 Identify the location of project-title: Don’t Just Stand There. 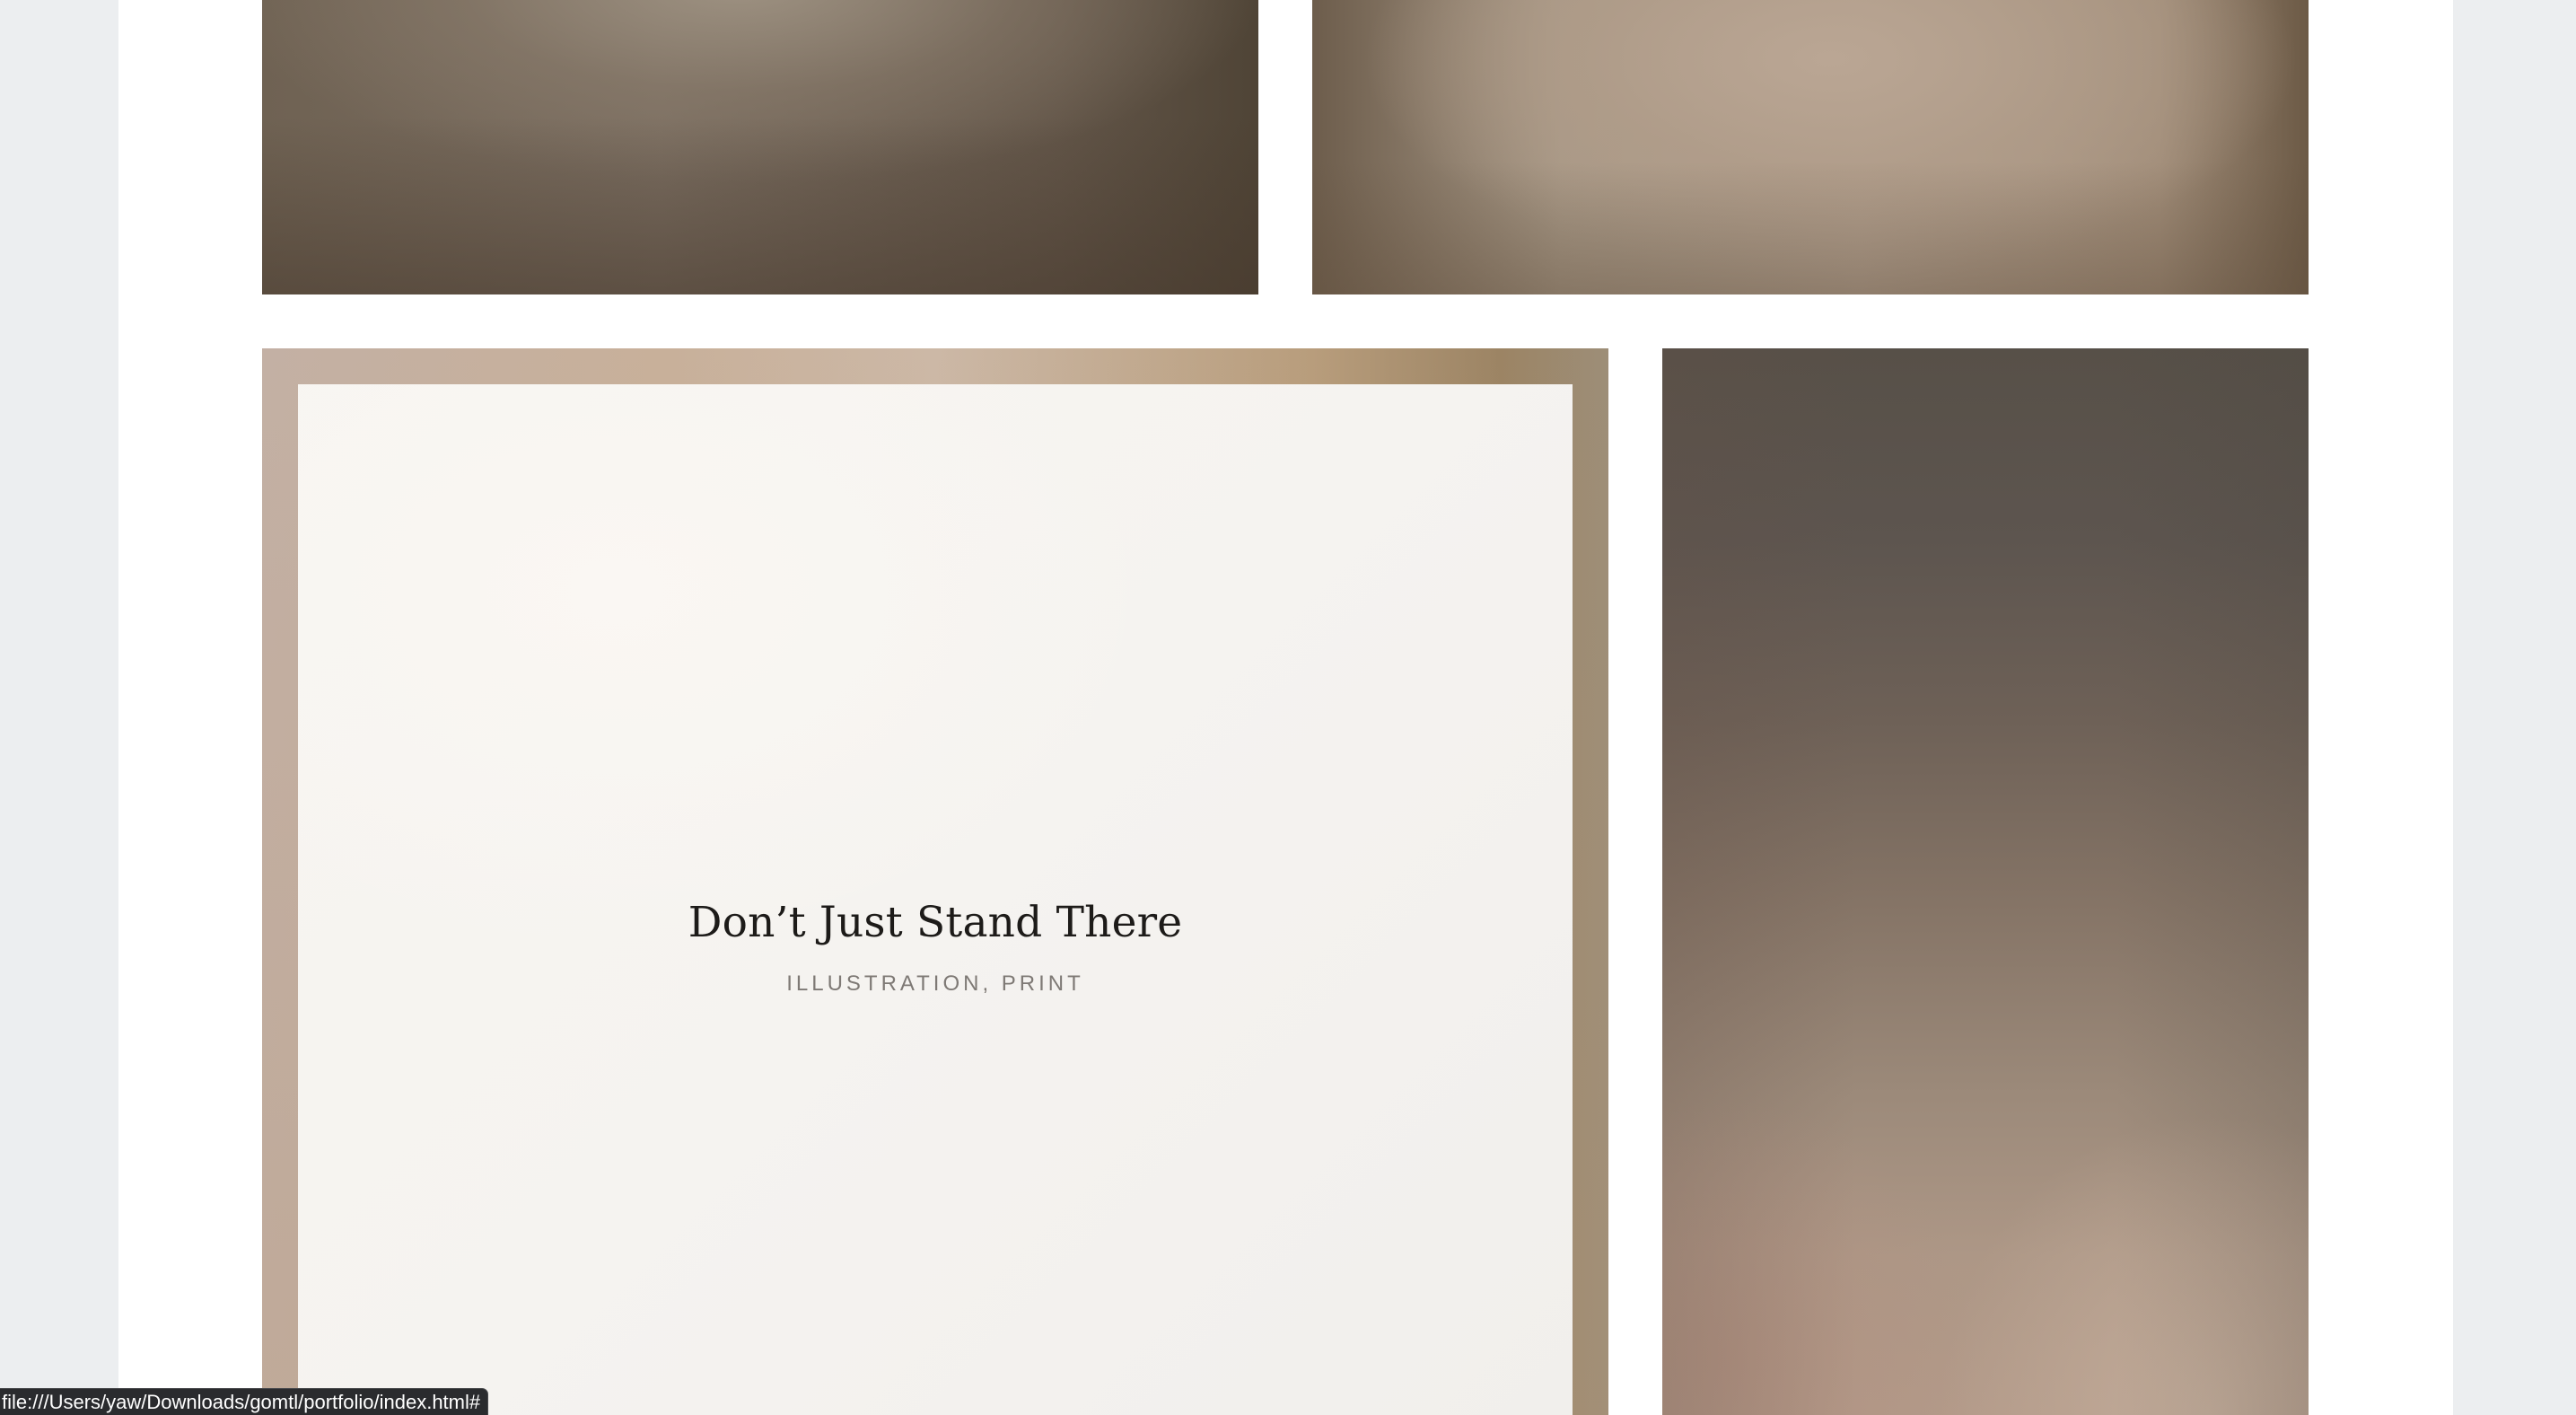
(936, 923).